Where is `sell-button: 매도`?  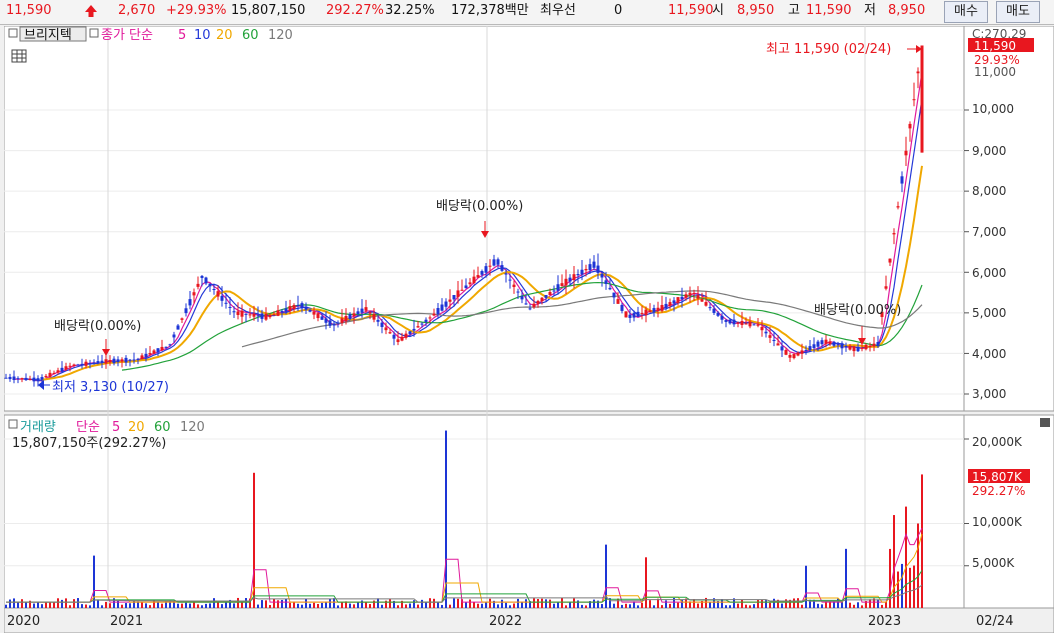 sell-button: 매도 is located at coordinates (1018, 12).